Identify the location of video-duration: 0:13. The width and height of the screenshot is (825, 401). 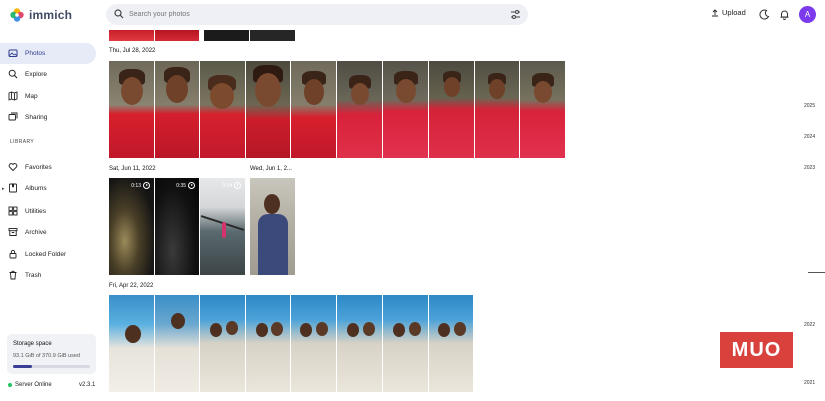
(140, 185).